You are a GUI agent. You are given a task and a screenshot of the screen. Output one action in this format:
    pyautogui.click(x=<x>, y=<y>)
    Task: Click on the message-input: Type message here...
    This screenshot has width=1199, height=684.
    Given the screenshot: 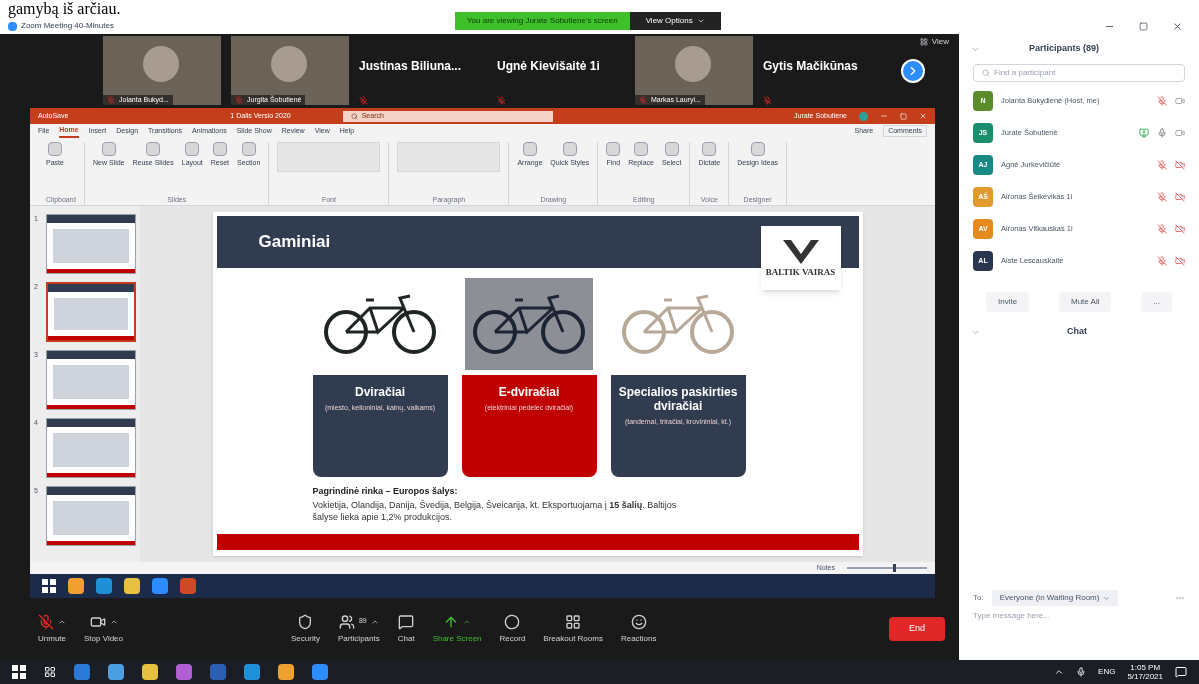 What is the action you would take?
    pyautogui.click(x=1079, y=635)
    